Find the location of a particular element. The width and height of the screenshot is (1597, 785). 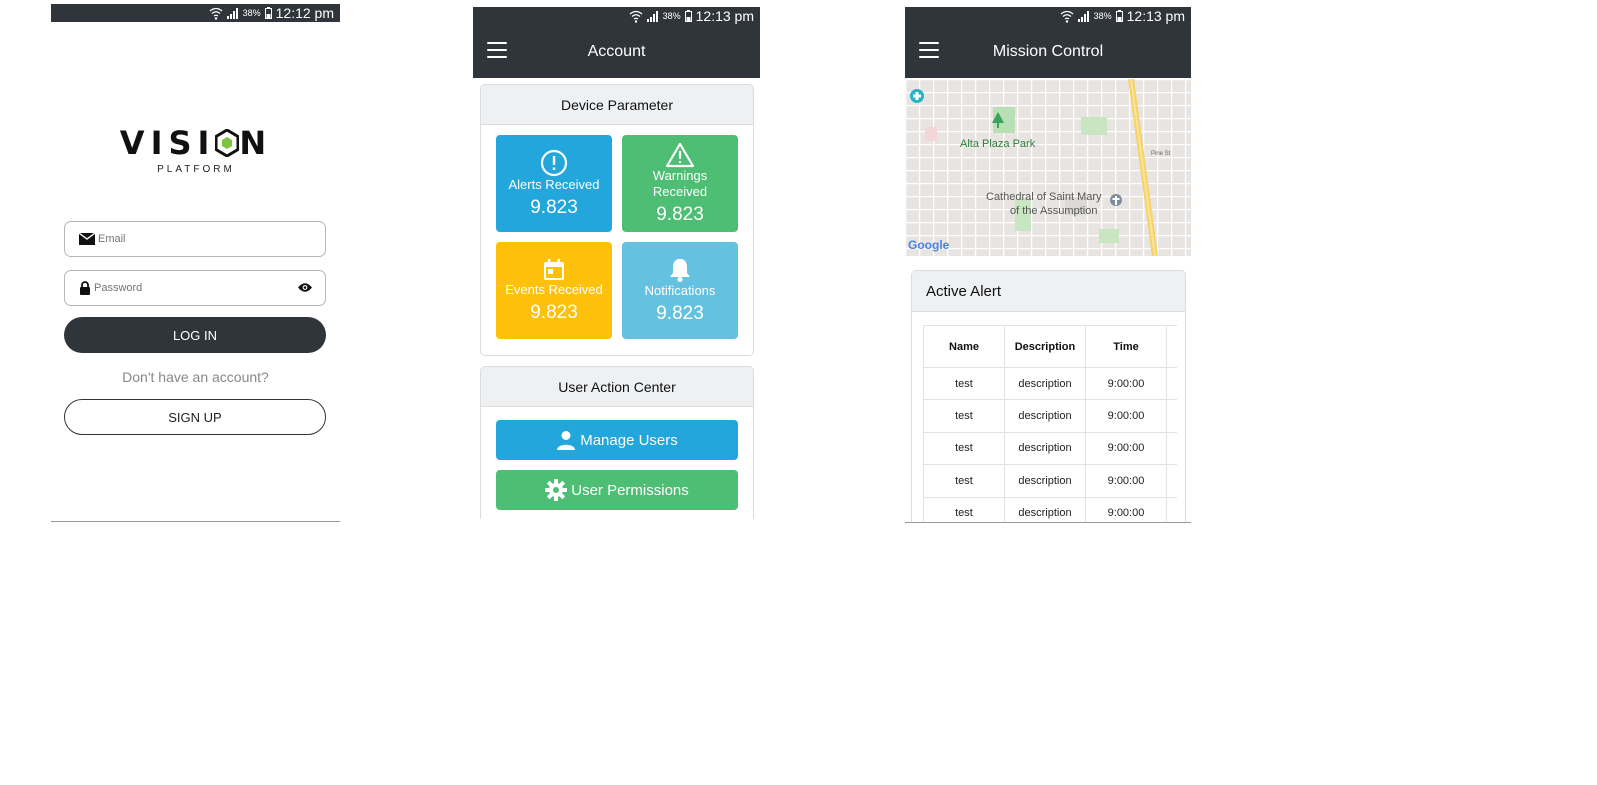

map-label-street: Pine St is located at coordinates (1161, 154).